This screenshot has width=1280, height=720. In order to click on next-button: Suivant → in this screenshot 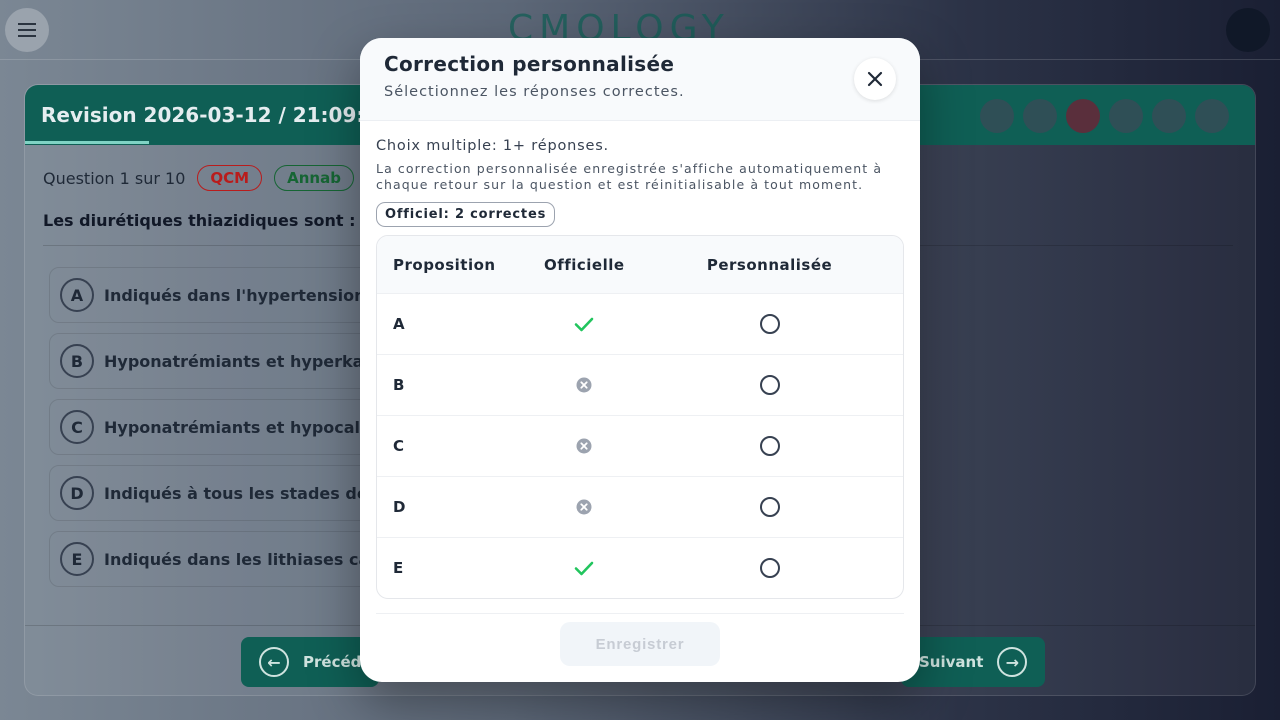, I will do `click(973, 662)`.